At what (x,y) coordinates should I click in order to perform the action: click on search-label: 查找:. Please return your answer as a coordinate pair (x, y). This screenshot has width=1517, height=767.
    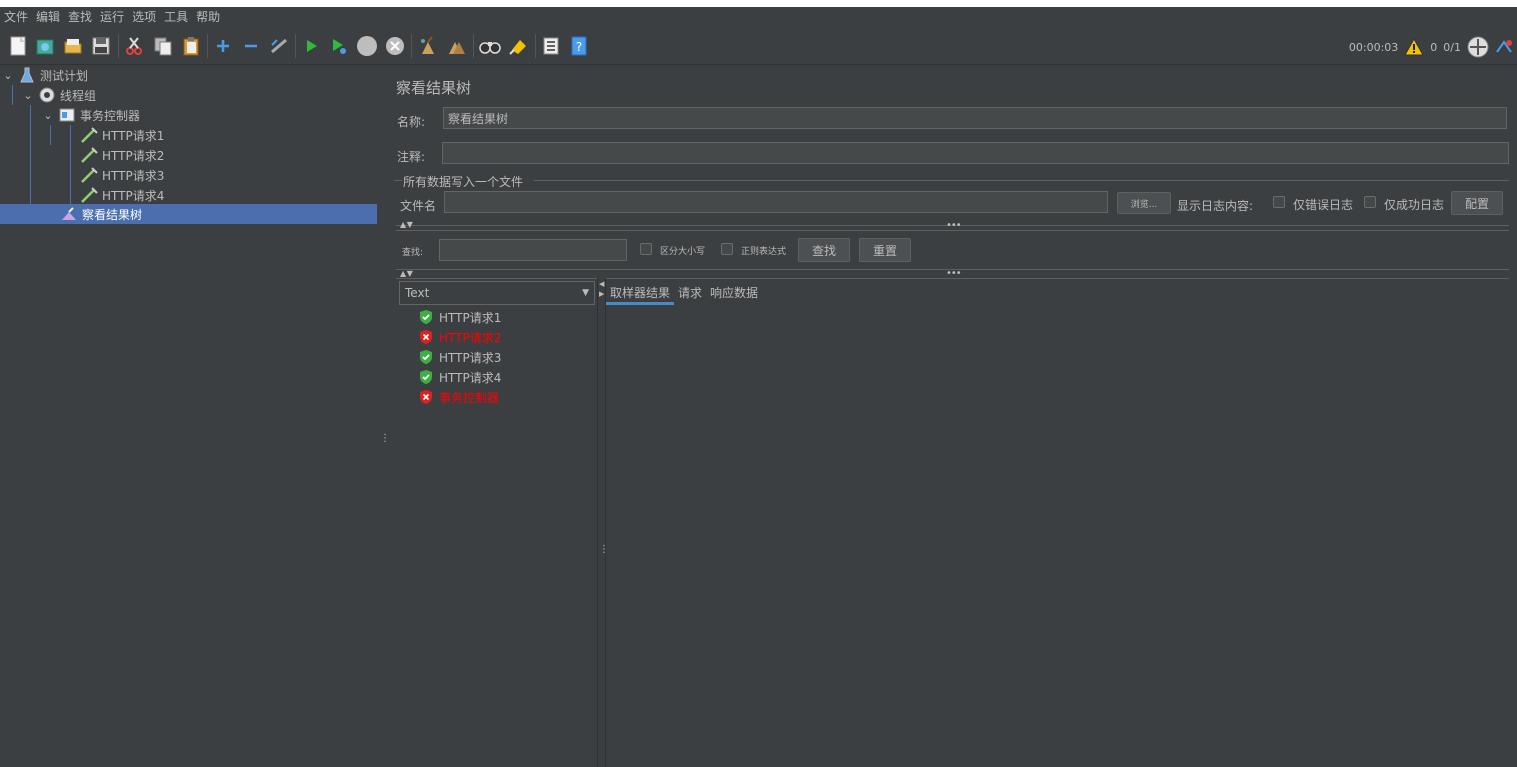
    Looking at the image, I should click on (413, 253).